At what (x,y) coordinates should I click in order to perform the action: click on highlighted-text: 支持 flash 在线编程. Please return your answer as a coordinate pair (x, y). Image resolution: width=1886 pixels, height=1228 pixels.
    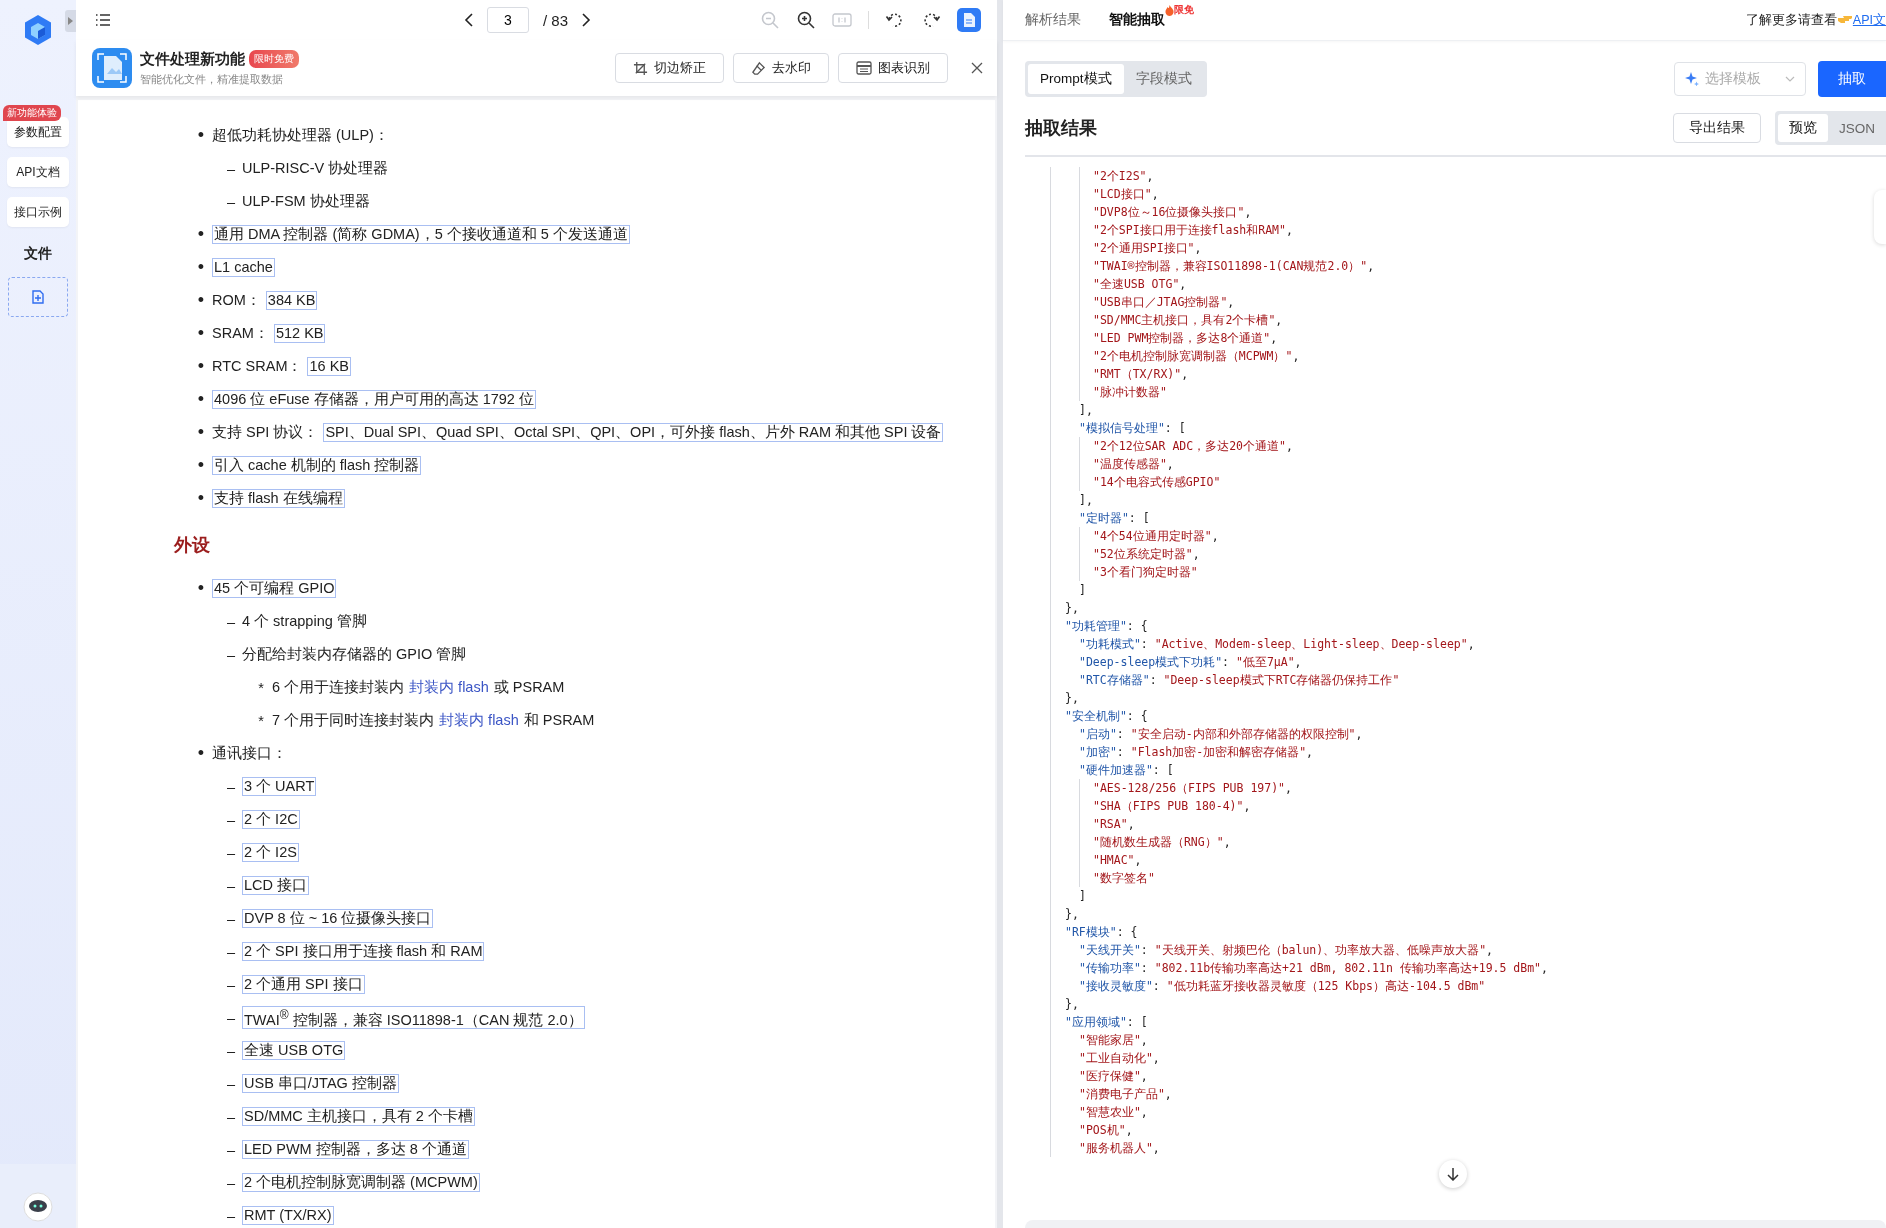
    Looking at the image, I should click on (278, 498).